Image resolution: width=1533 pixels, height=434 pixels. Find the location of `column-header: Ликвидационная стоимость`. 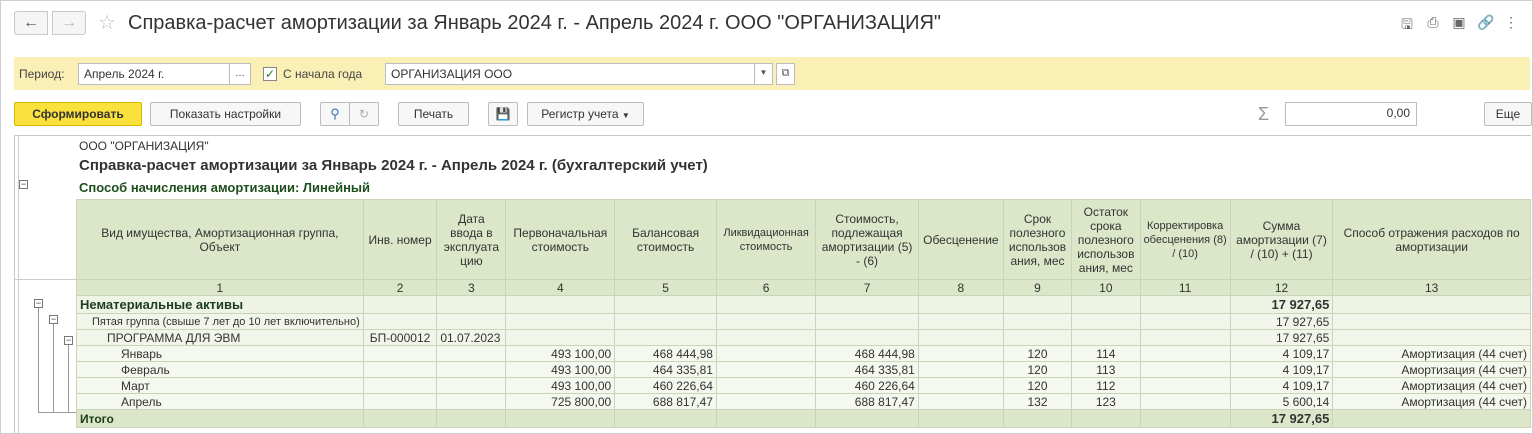

column-header: Ликвидационная стоимость is located at coordinates (766, 239).